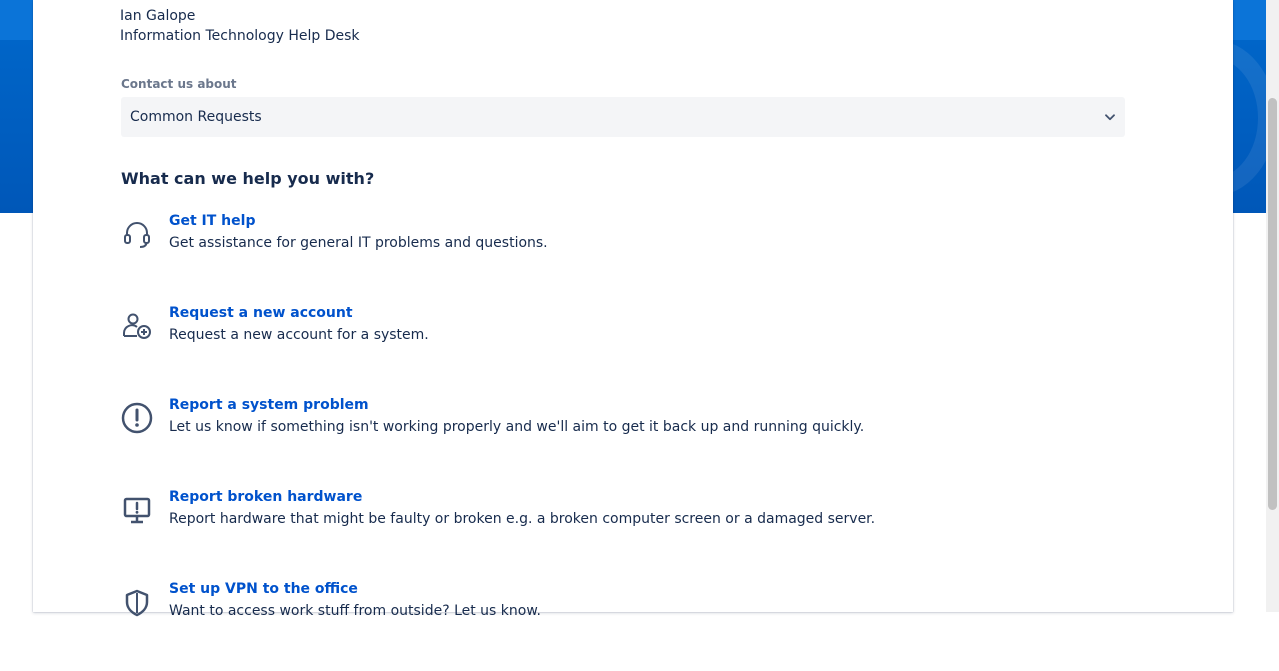 This screenshot has width=1279, height=671. Describe the element at coordinates (137, 602) in the screenshot. I see `shield-icon` at that location.